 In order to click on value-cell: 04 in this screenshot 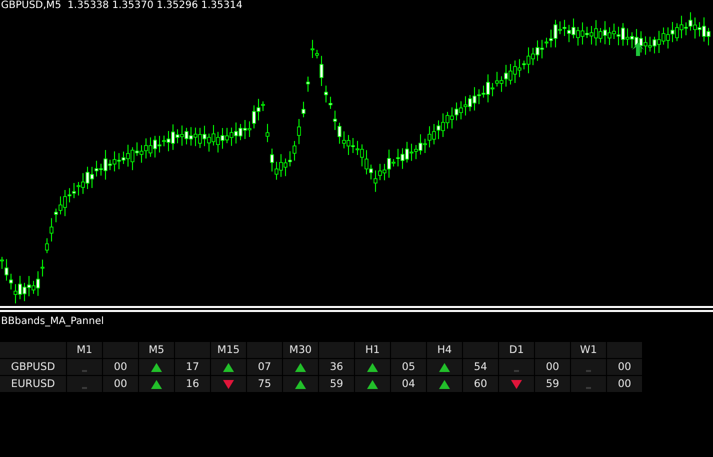, I will do `click(408, 384)`.